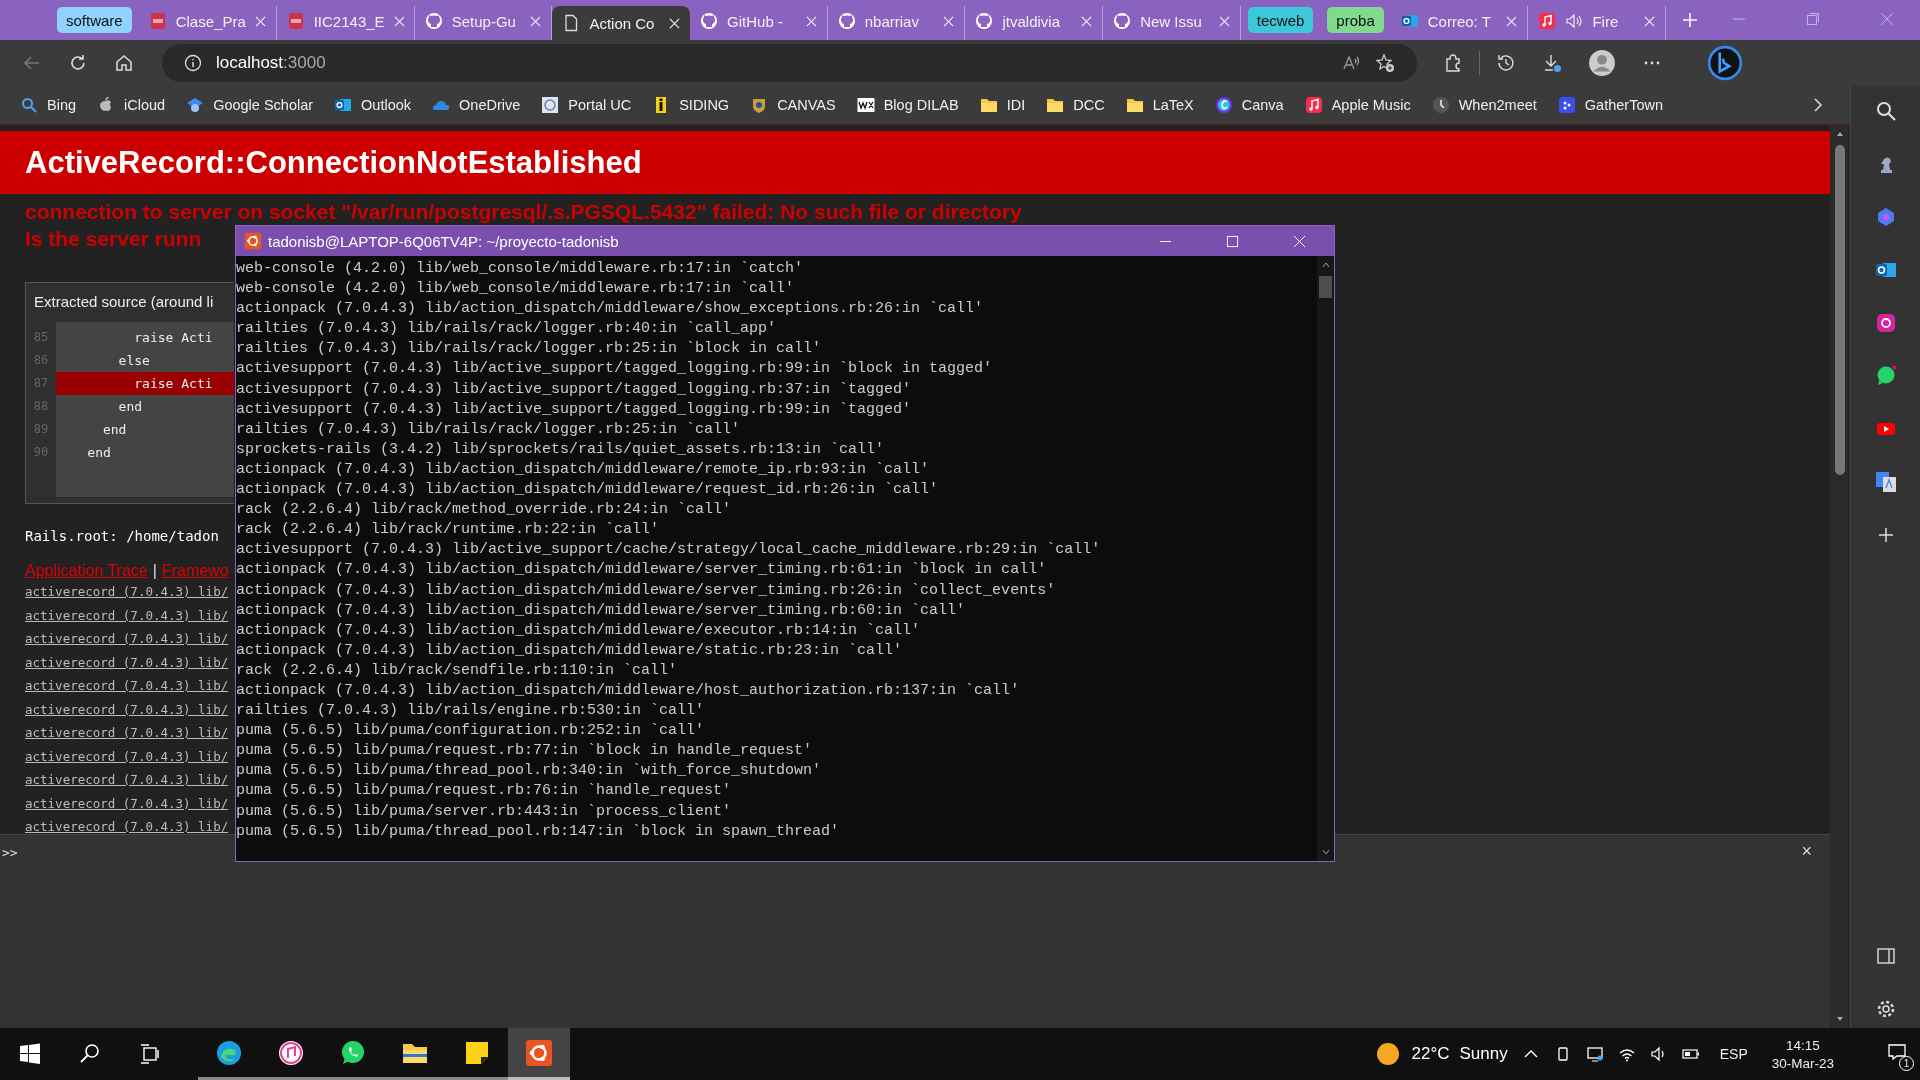 This screenshot has width=1920, height=1080. What do you see at coordinates (1173, 105) in the screenshot?
I see `bookmark-label: LaTeX` at bounding box center [1173, 105].